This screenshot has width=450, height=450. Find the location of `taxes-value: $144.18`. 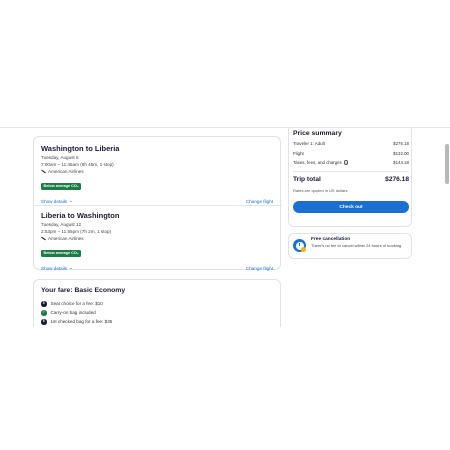

taxes-value: $144.18 is located at coordinates (401, 162).